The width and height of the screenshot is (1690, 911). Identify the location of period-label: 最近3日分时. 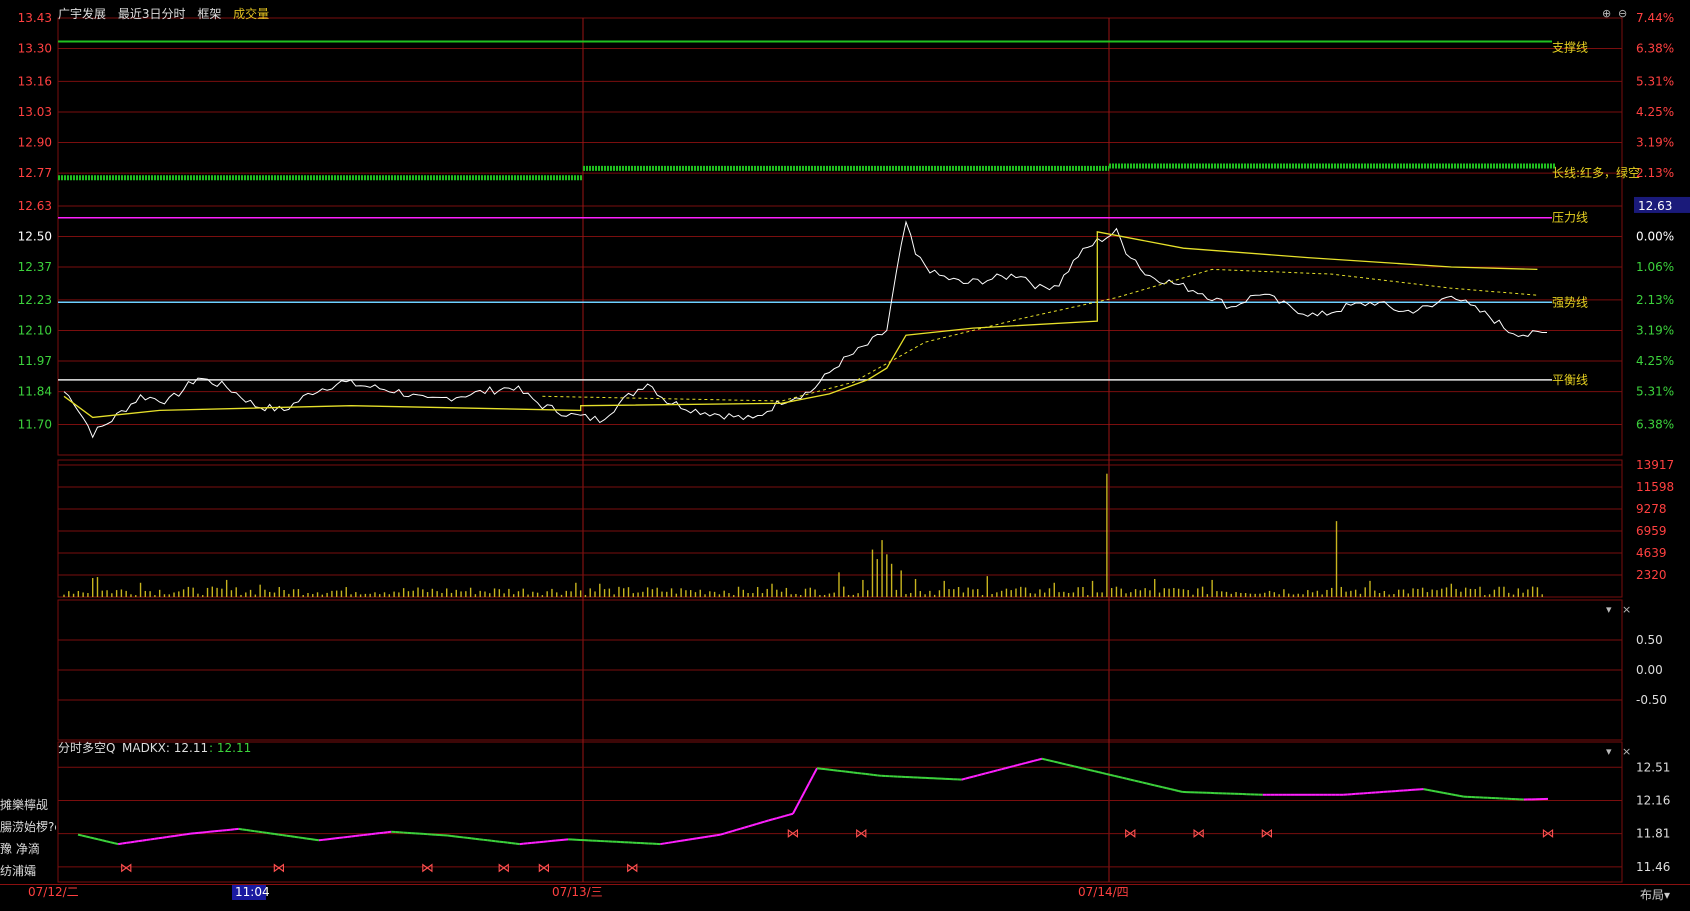
(152, 14).